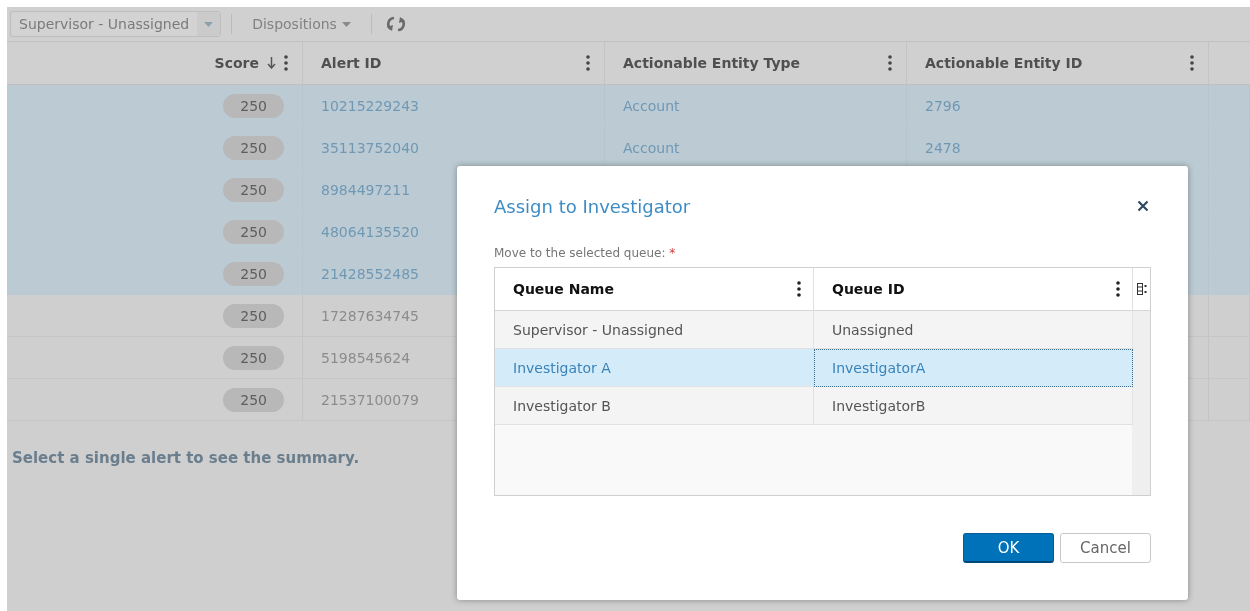 The height and width of the screenshot is (611, 1250). What do you see at coordinates (370, 315) in the screenshot?
I see `table-cell: 17287634745` at bounding box center [370, 315].